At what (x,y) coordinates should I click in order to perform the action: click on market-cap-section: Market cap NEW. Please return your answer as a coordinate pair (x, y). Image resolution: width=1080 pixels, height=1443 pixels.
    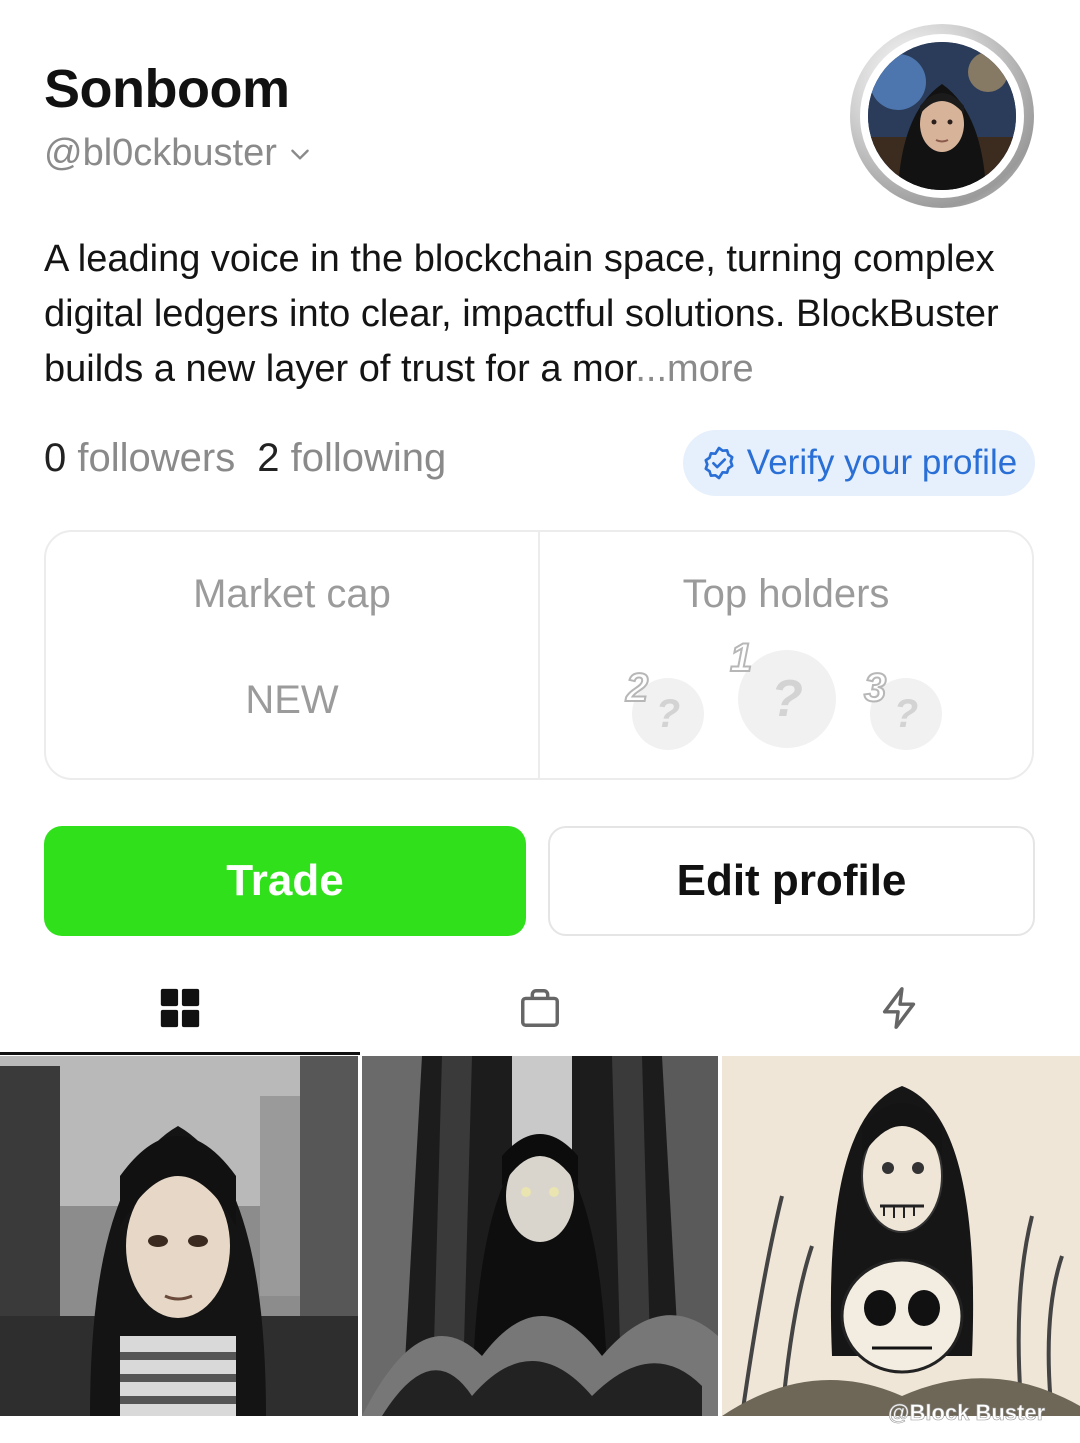
    Looking at the image, I should click on (292, 655).